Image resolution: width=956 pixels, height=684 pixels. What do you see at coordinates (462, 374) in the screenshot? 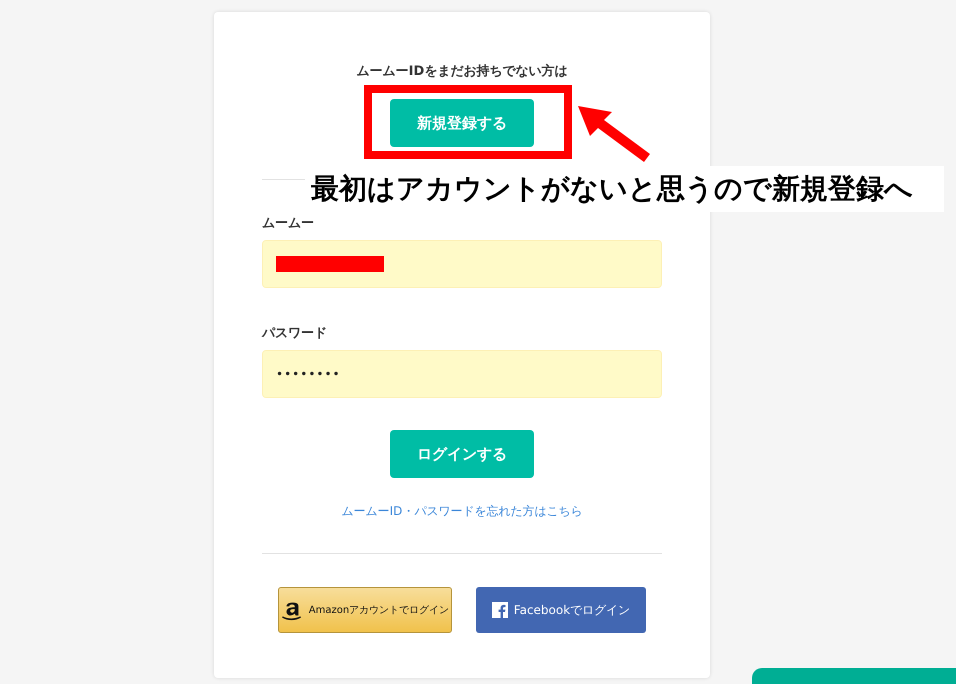
I see `password-field: ••••••••` at bounding box center [462, 374].